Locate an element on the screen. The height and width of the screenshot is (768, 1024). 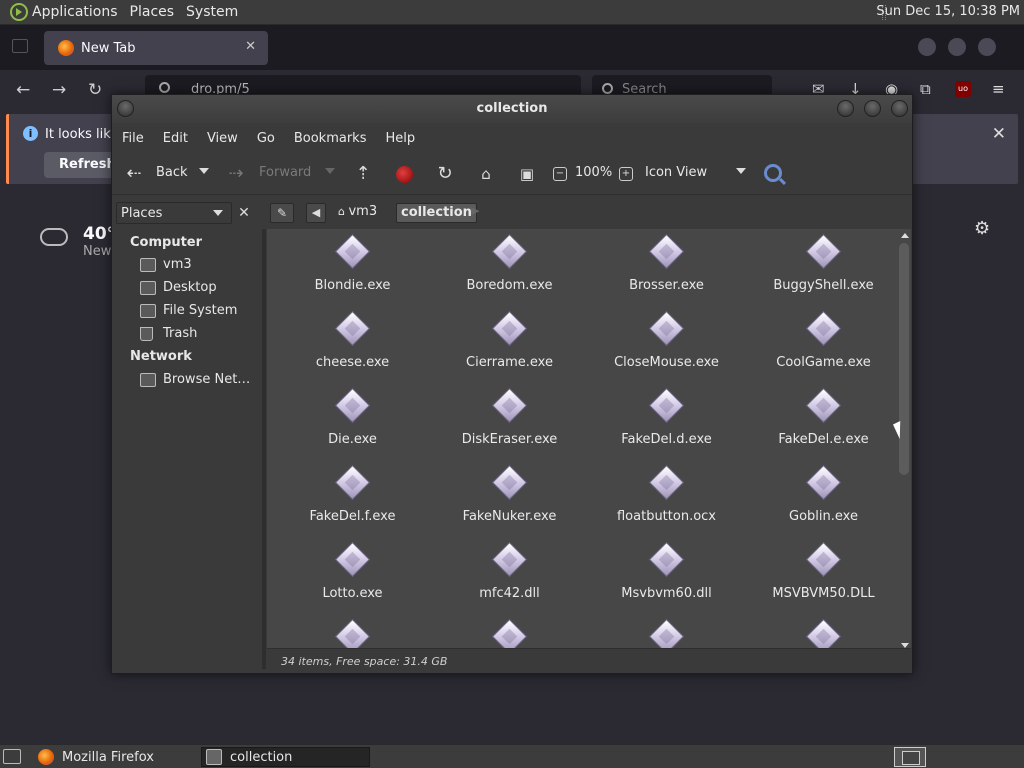
clock: Sun Dec 15, 10:38 PM is located at coordinates (948, 11).